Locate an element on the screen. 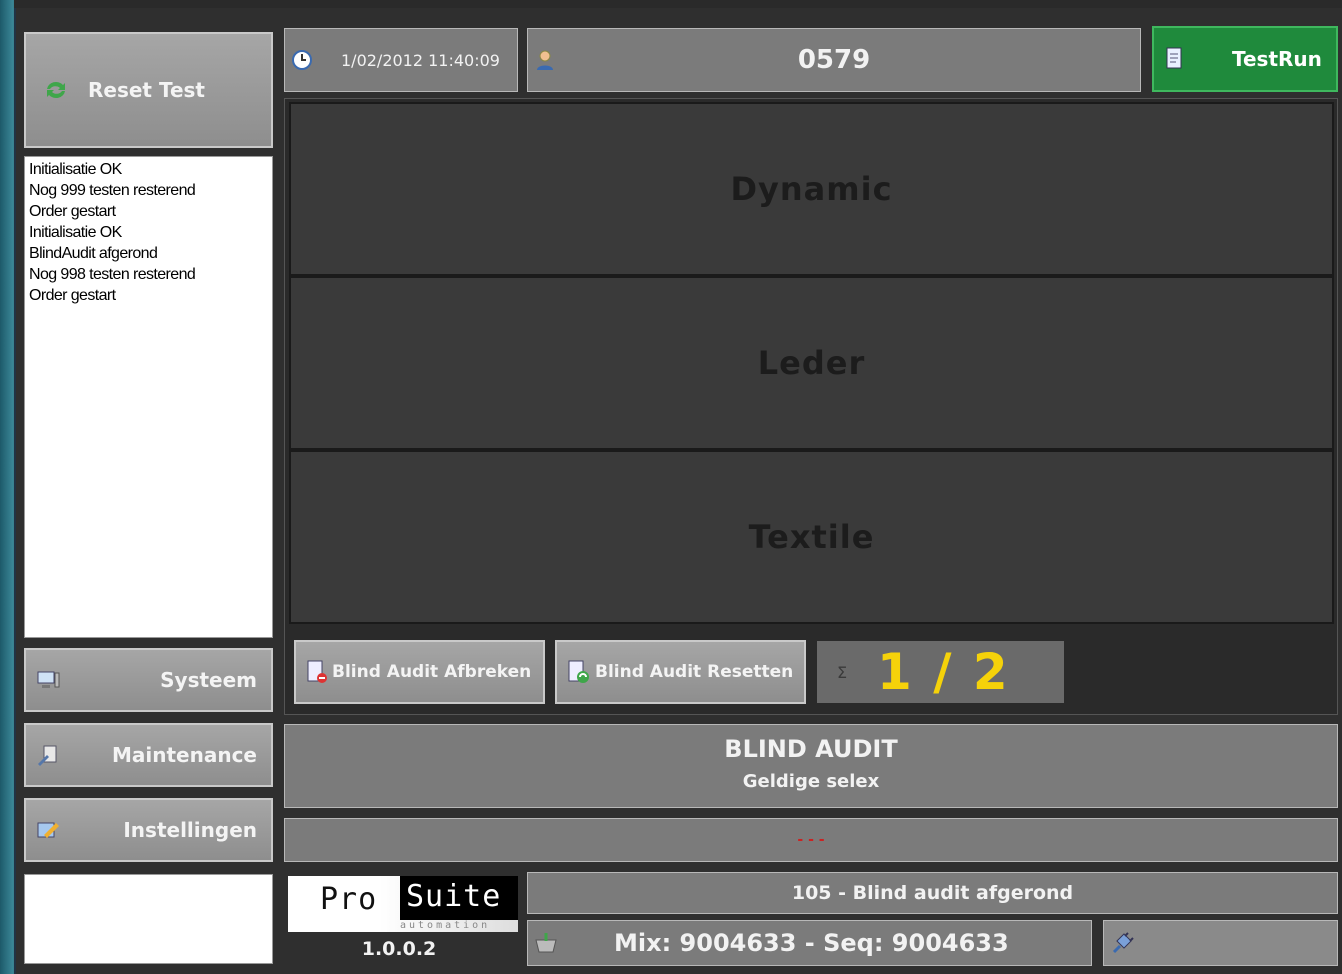  category-leder-button: Leder is located at coordinates (811, 363).